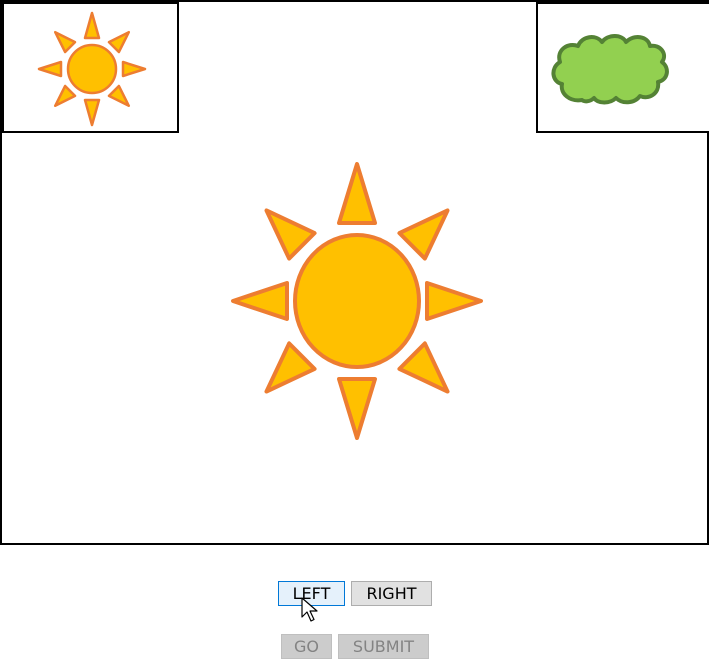  What do you see at coordinates (311, 593) in the screenshot?
I see `left-button: LEFT` at bounding box center [311, 593].